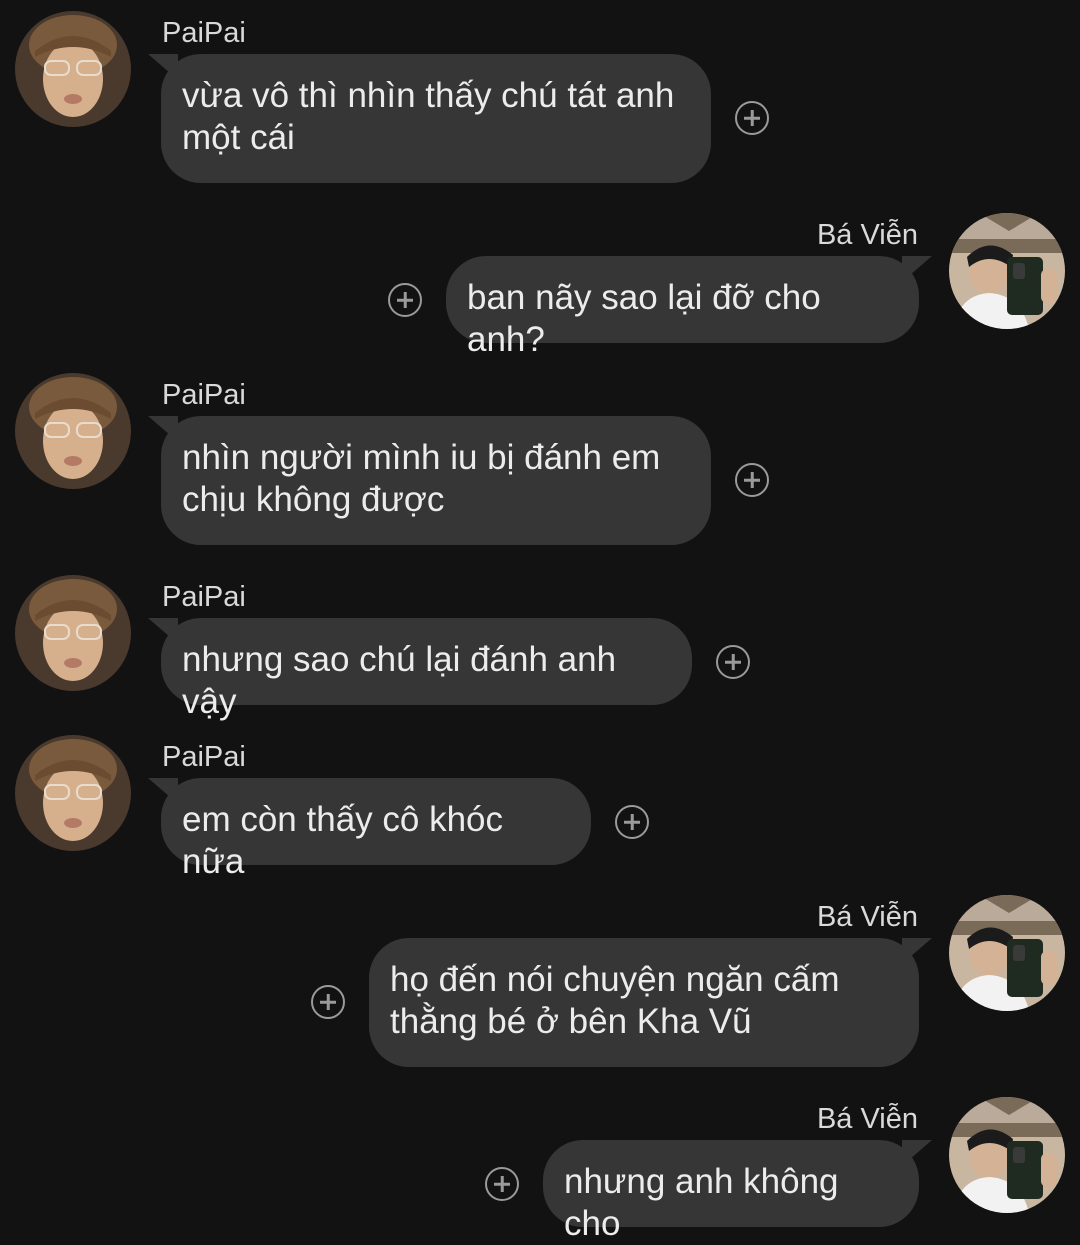 This screenshot has height=1245, width=1080. What do you see at coordinates (376, 829) in the screenshot?
I see `message-bubble: em còn thấy cô khóc nữa` at bounding box center [376, 829].